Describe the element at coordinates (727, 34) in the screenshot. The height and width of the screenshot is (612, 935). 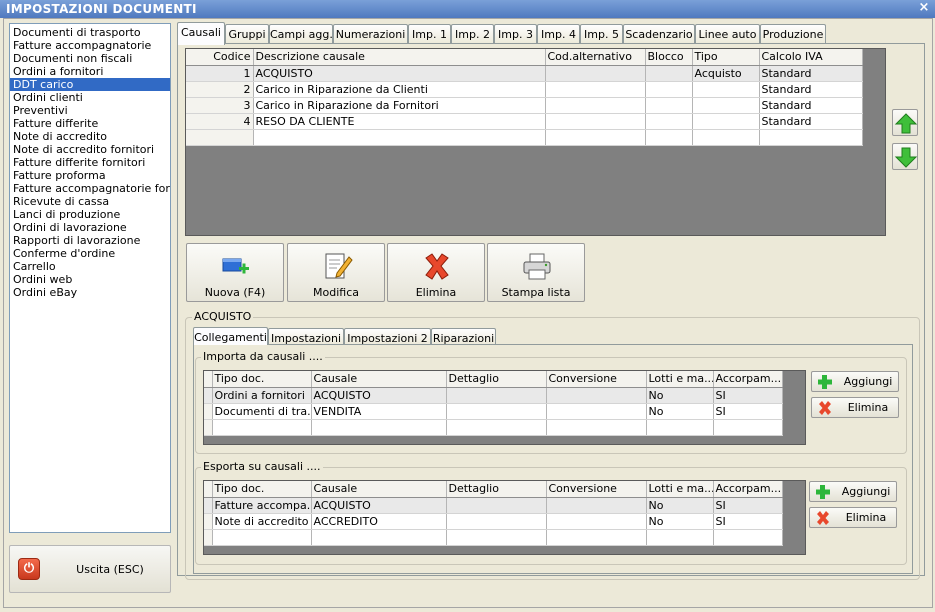
I see `tab-linee-auto: Linee auto` at that location.